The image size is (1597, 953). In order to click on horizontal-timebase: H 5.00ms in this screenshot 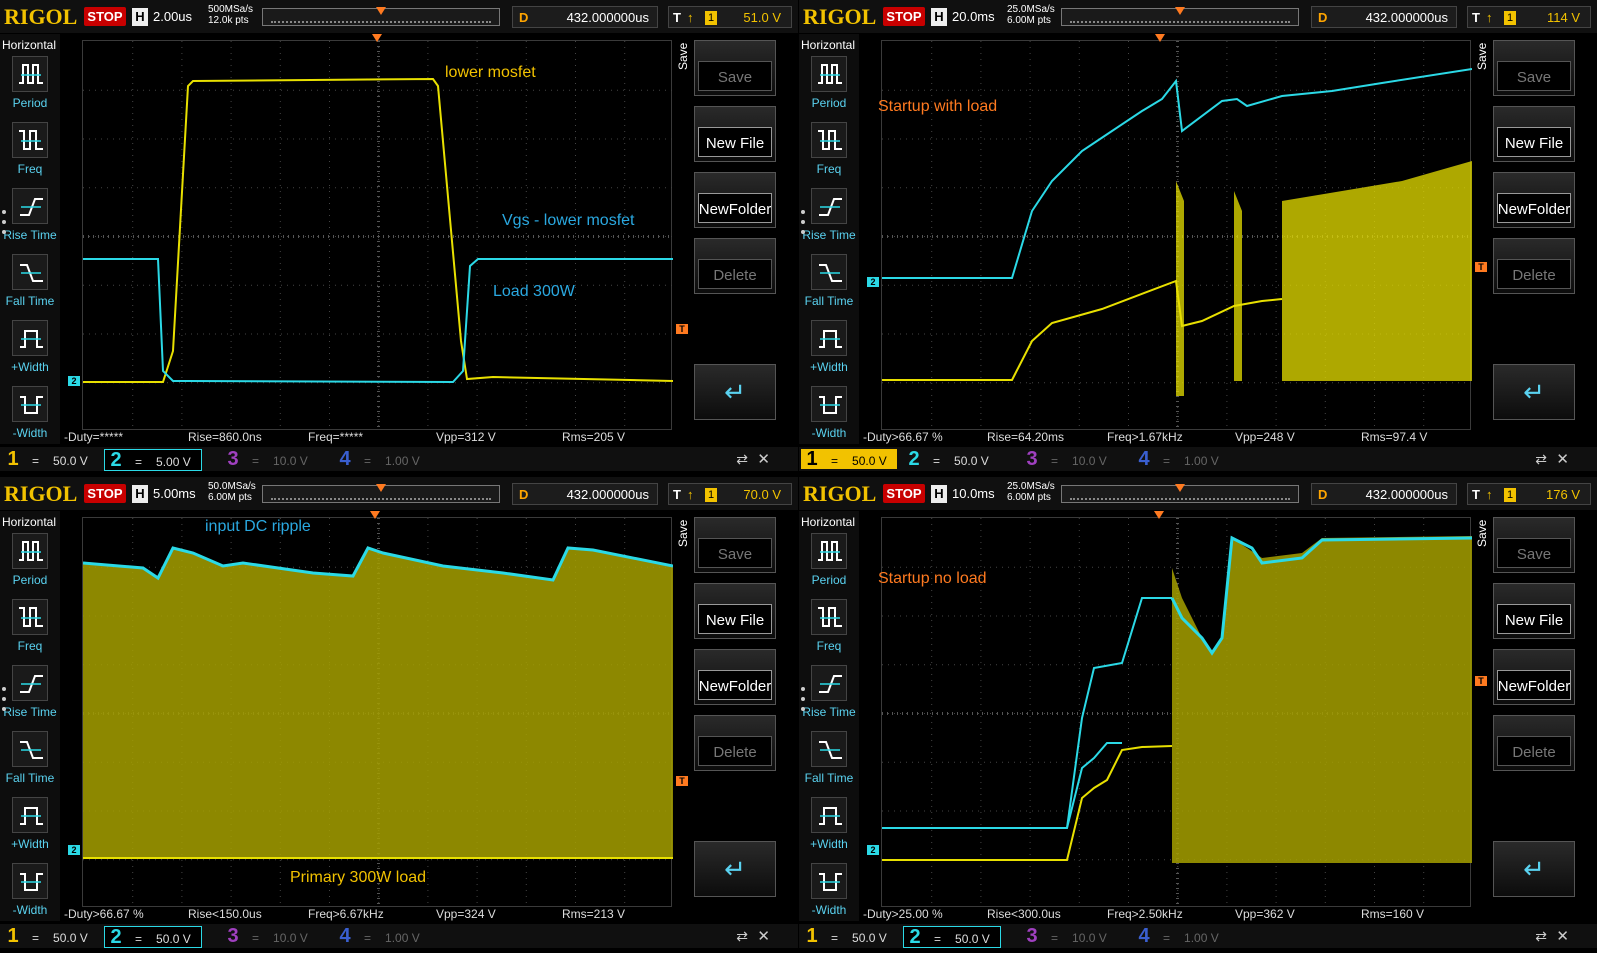, I will do `click(164, 494)`.